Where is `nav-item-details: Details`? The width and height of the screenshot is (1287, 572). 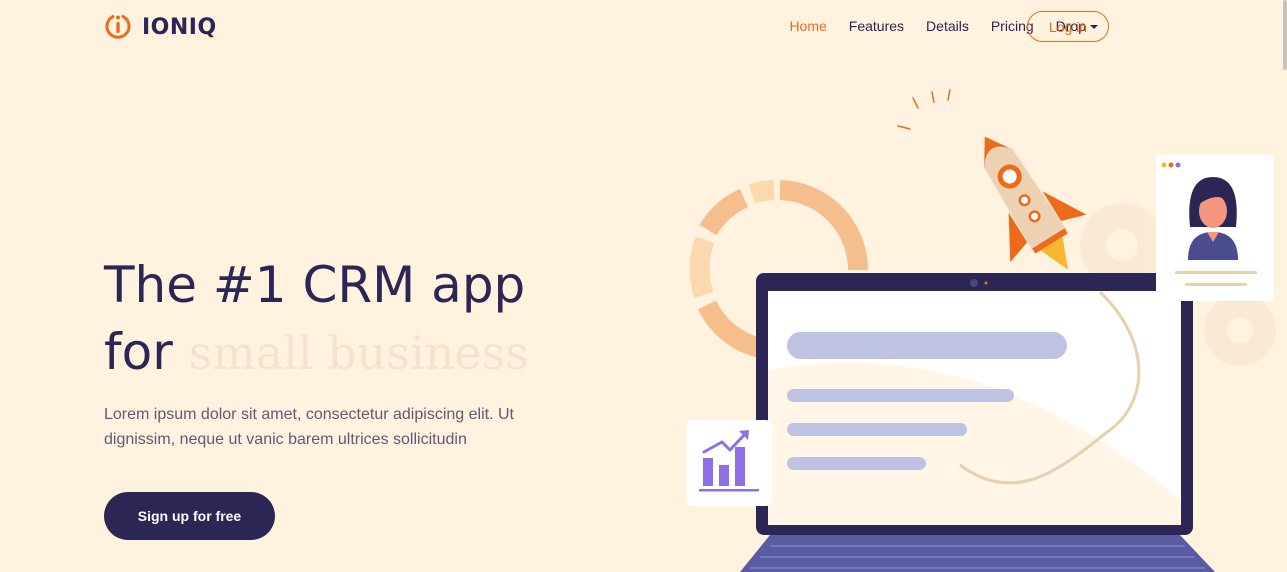
nav-item-details: Details is located at coordinates (947, 26).